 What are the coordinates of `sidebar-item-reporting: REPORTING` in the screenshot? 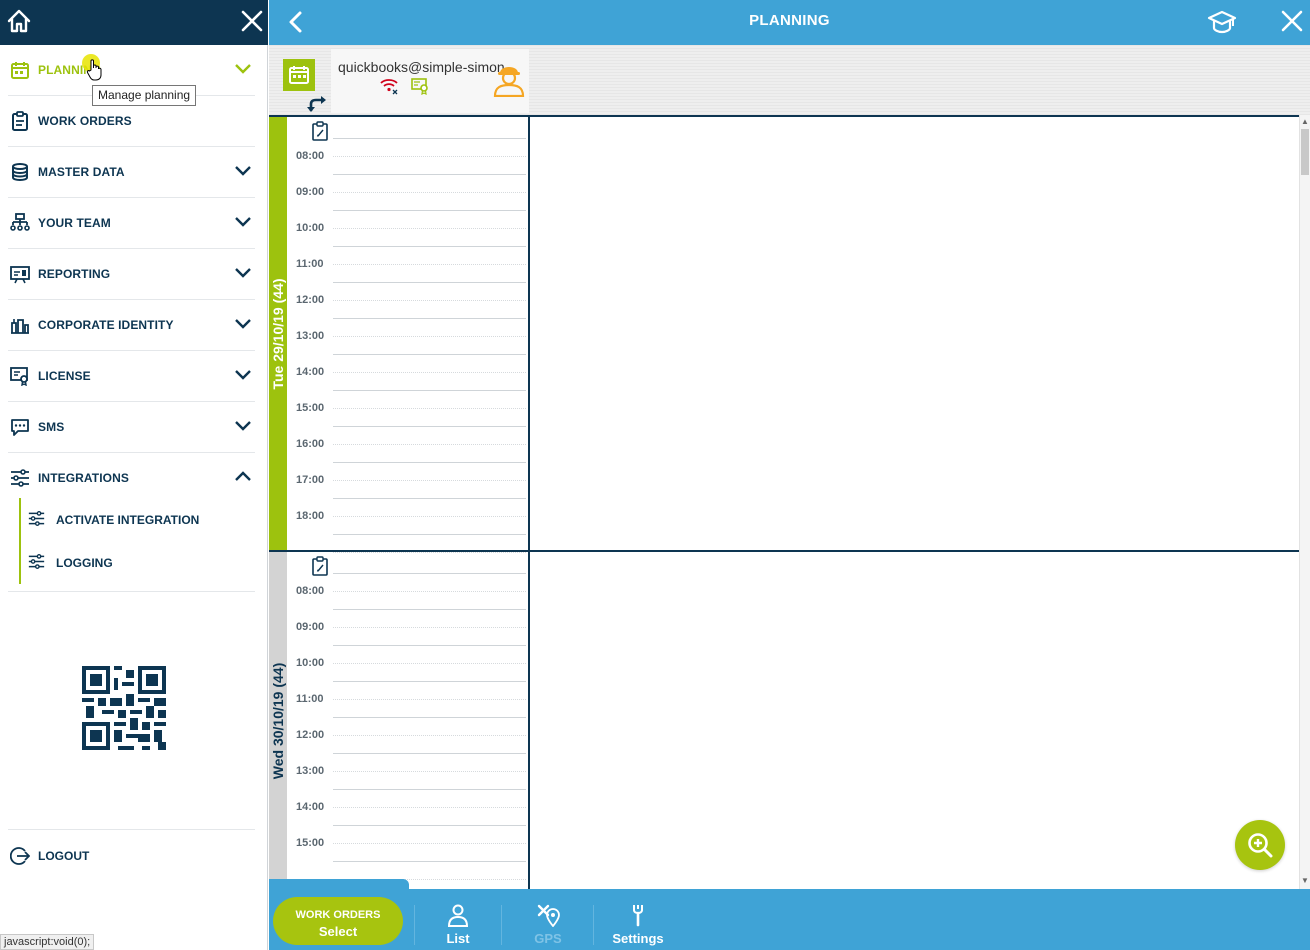 It's located at (131, 274).